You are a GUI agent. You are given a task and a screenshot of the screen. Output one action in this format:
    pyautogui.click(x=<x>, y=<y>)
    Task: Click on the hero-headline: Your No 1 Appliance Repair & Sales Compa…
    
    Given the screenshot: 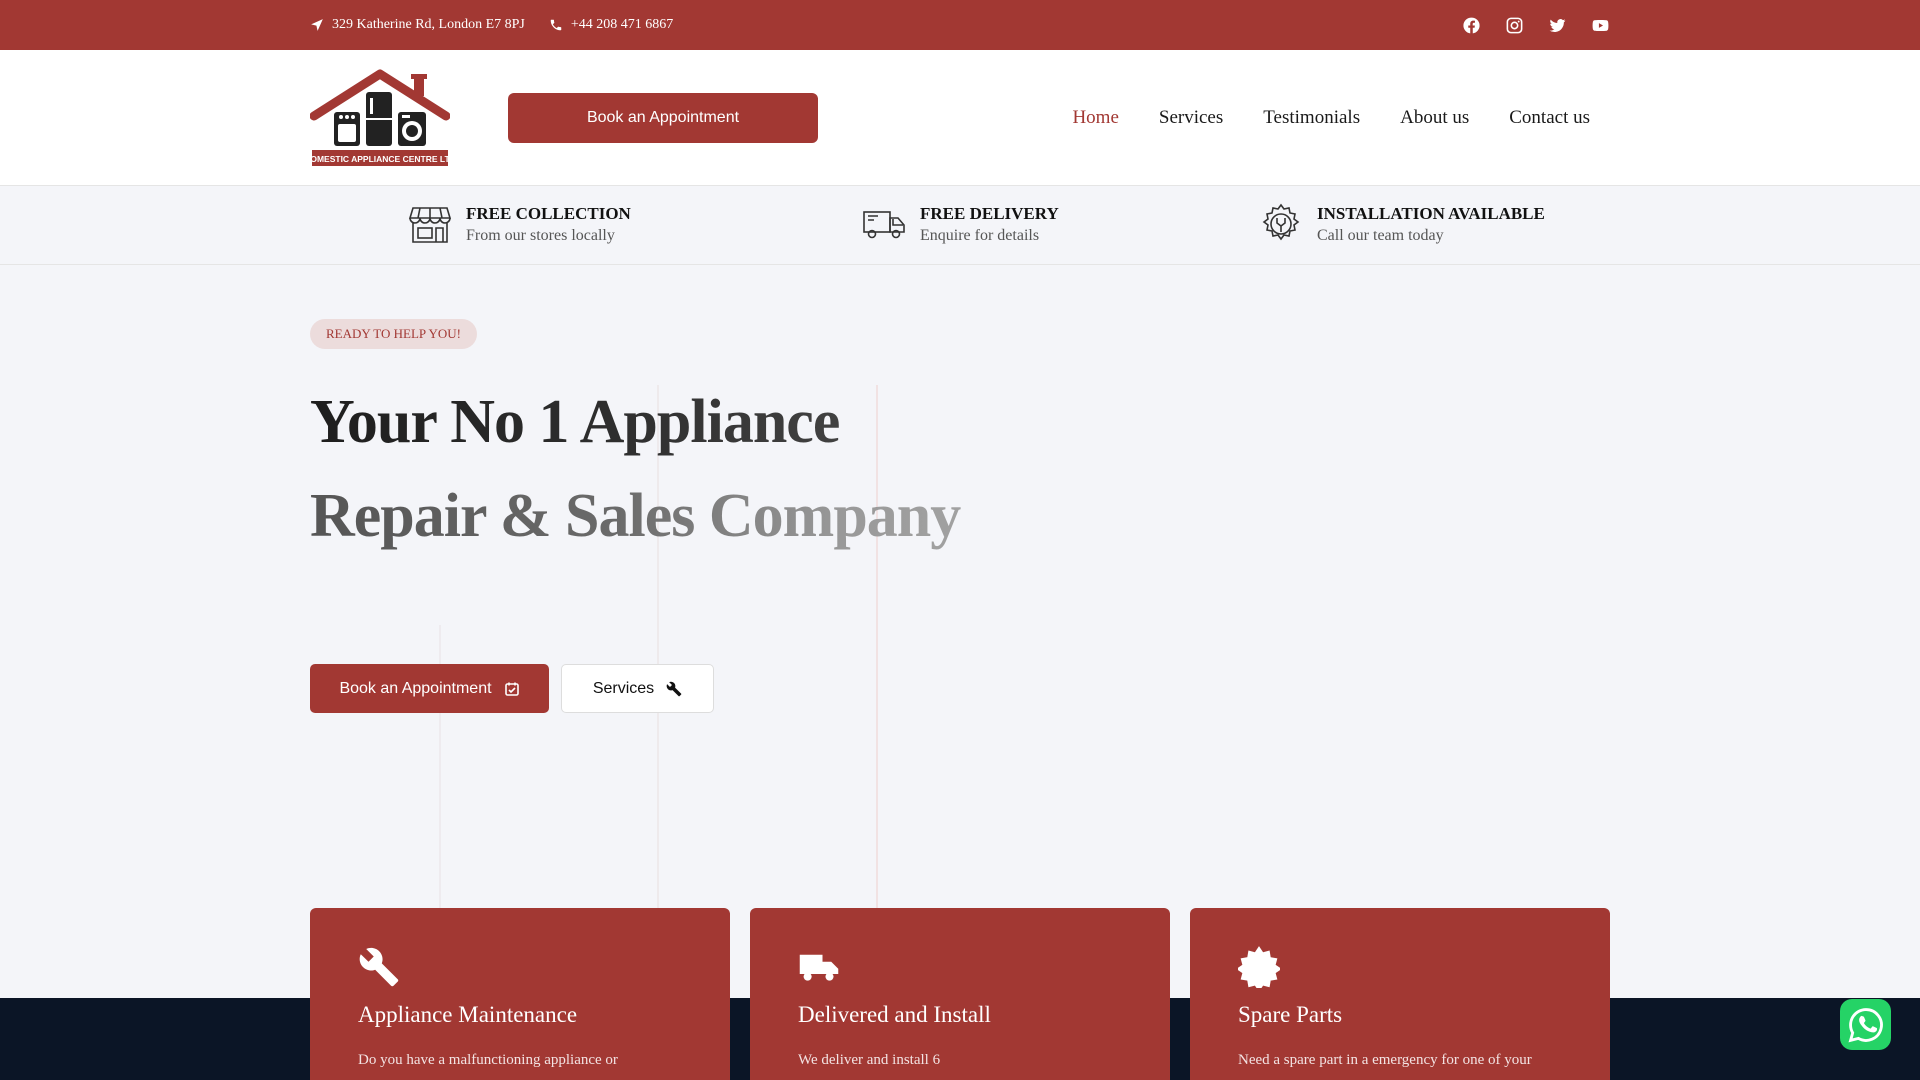 What is the action you would take?
    pyautogui.click(x=690, y=469)
    